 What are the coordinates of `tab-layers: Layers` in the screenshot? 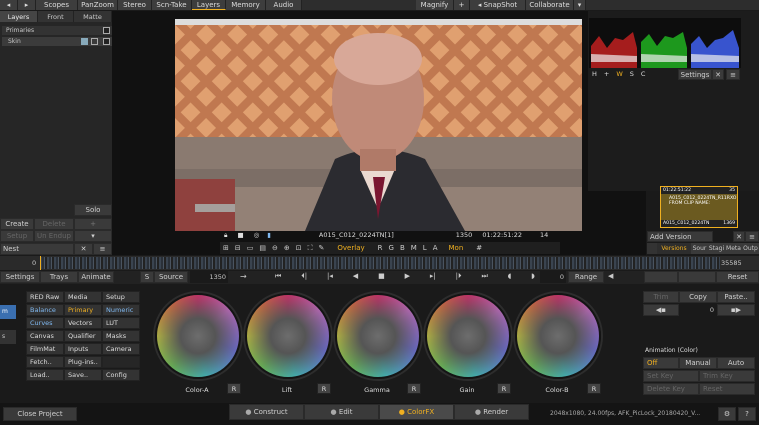 It's located at (19, 16).